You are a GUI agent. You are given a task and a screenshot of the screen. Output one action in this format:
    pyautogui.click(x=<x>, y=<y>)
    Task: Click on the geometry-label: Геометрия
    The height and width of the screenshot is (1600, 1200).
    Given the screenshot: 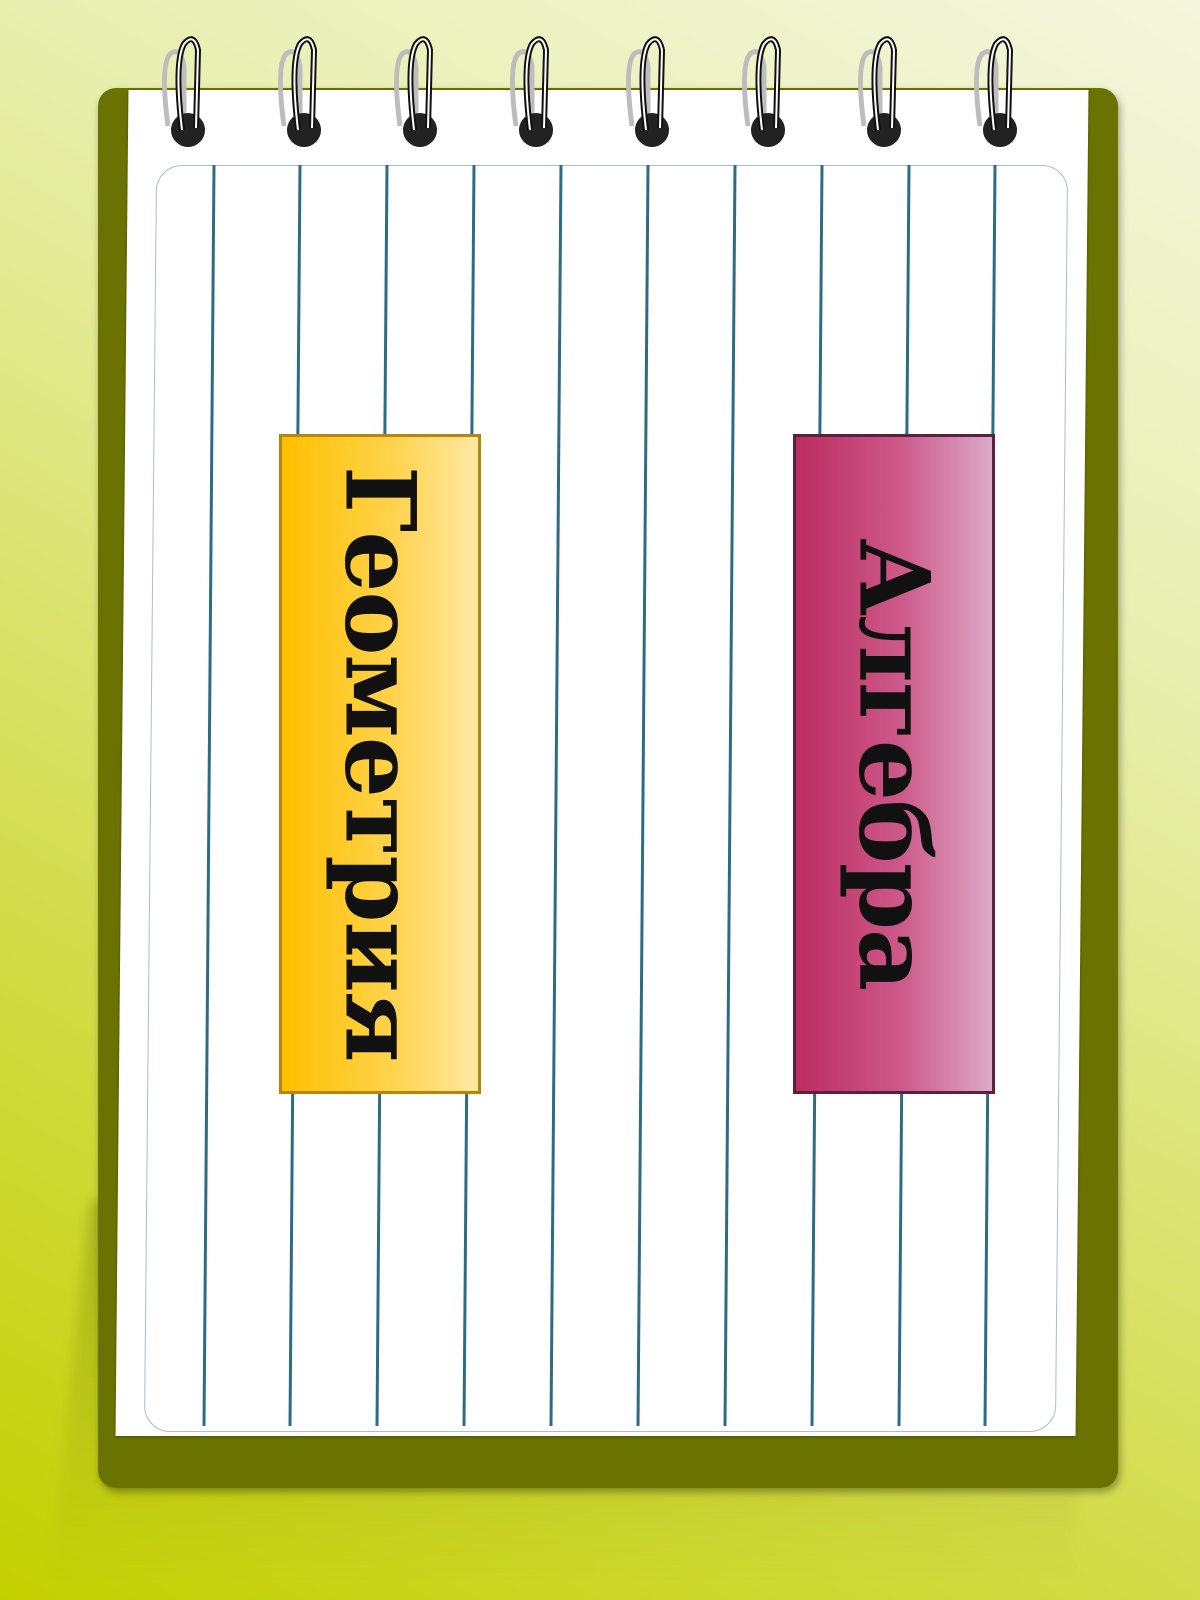 What is the action you would take?
    pyautogui.click(x=380, y=764)
    